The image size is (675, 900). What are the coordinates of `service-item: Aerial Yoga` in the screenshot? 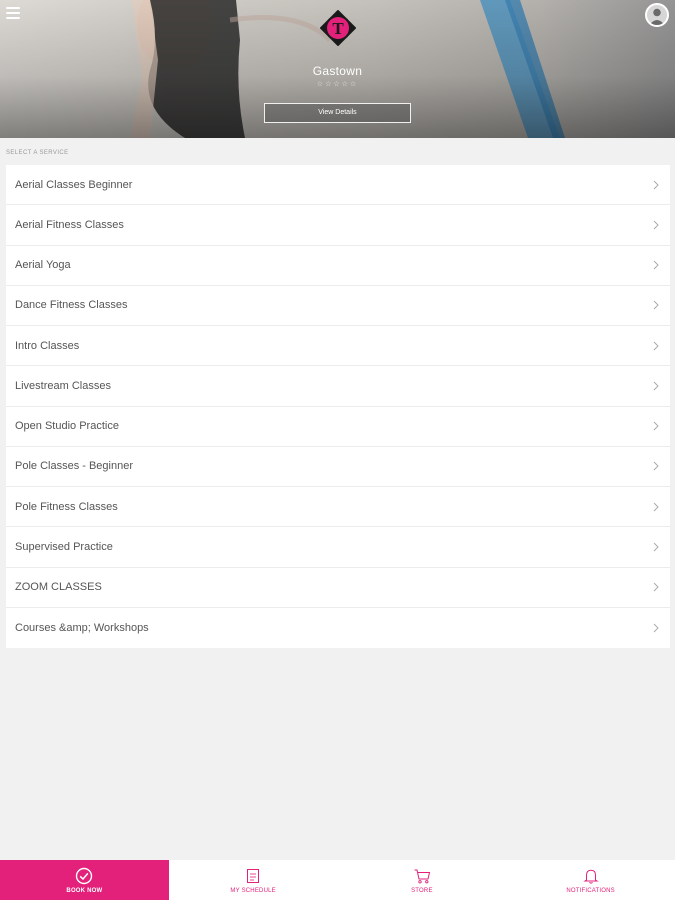 It's located at (338, 266).